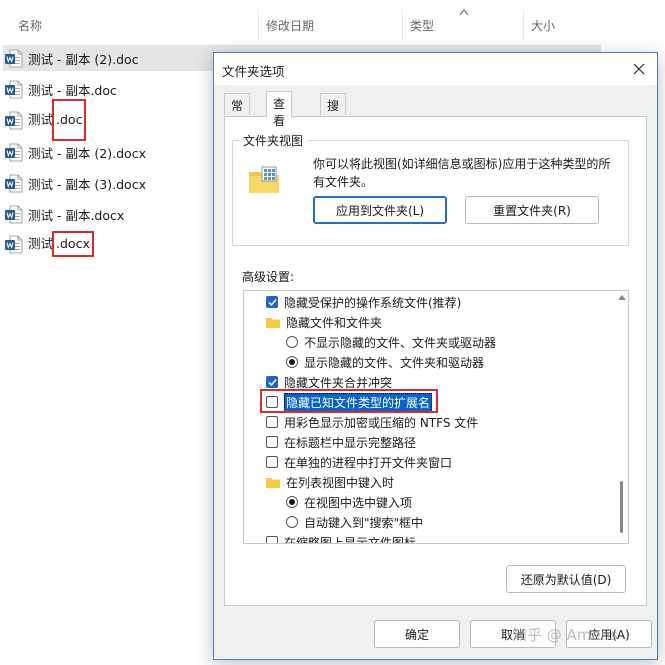 The height and width of the screenshot is (665, 665). I want to click on setting-select-typed-item: 在视图中选中键入项, so click(457, 502).